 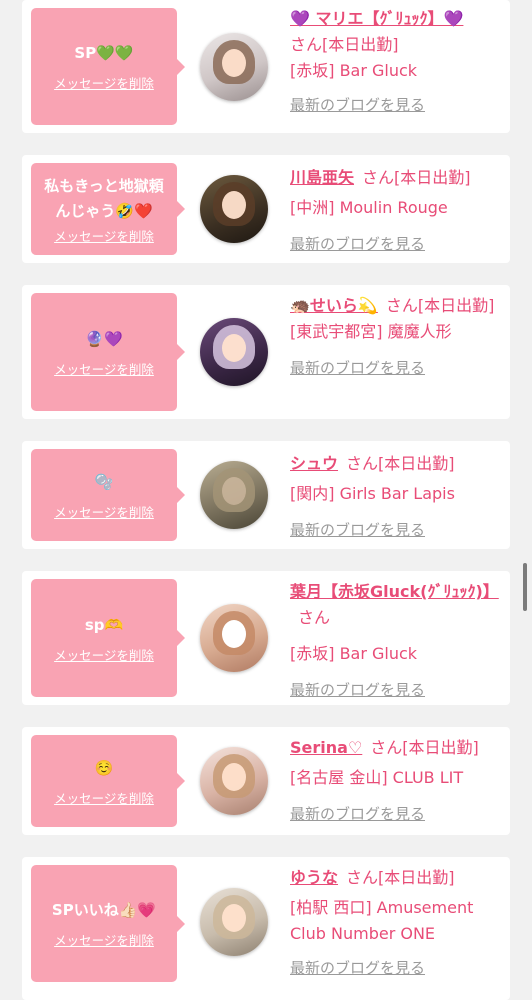 I want to click on message-bubble: 私もきっと地獄頼んじゃう🤣❤️ メッセージを削除, so click(x=108, y=209).